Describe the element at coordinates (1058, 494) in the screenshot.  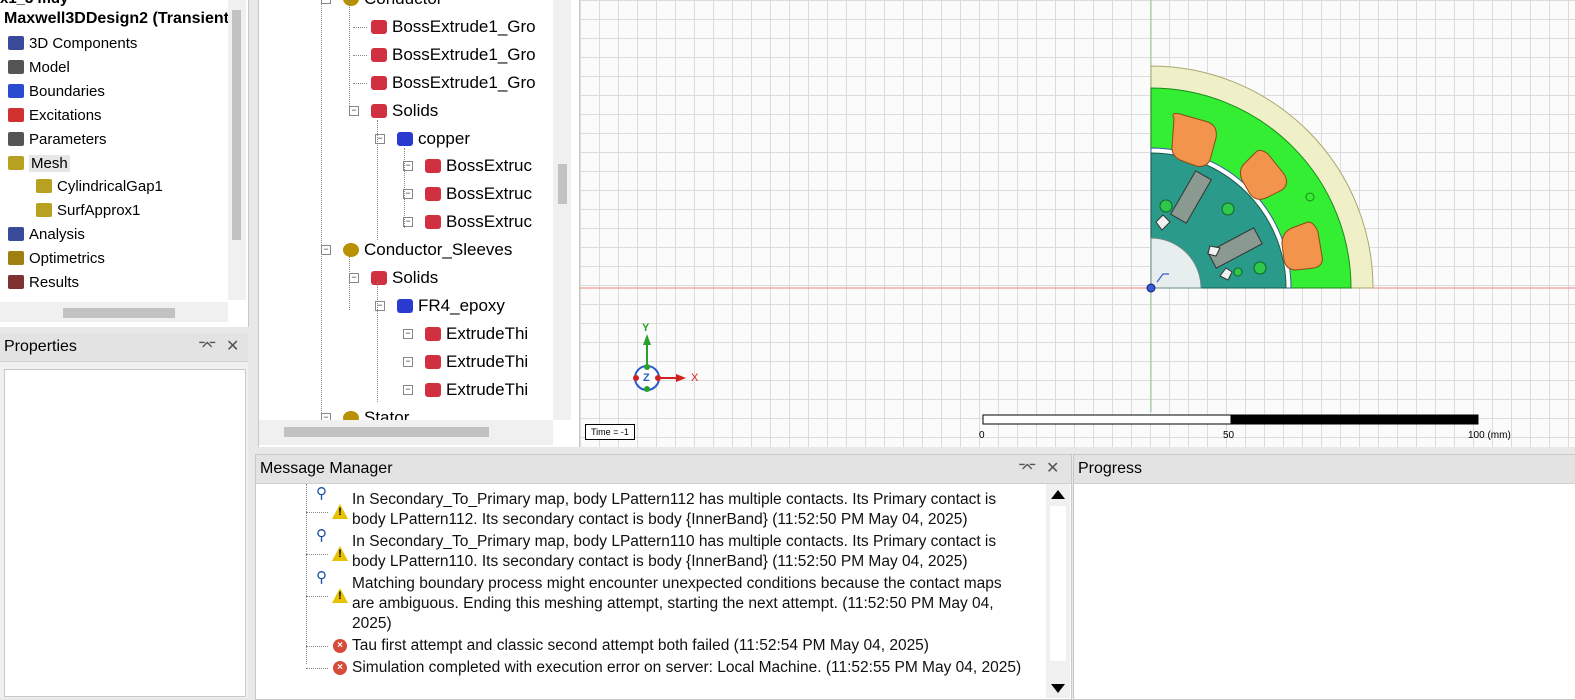
I see `scroll-up-icon` at that location.